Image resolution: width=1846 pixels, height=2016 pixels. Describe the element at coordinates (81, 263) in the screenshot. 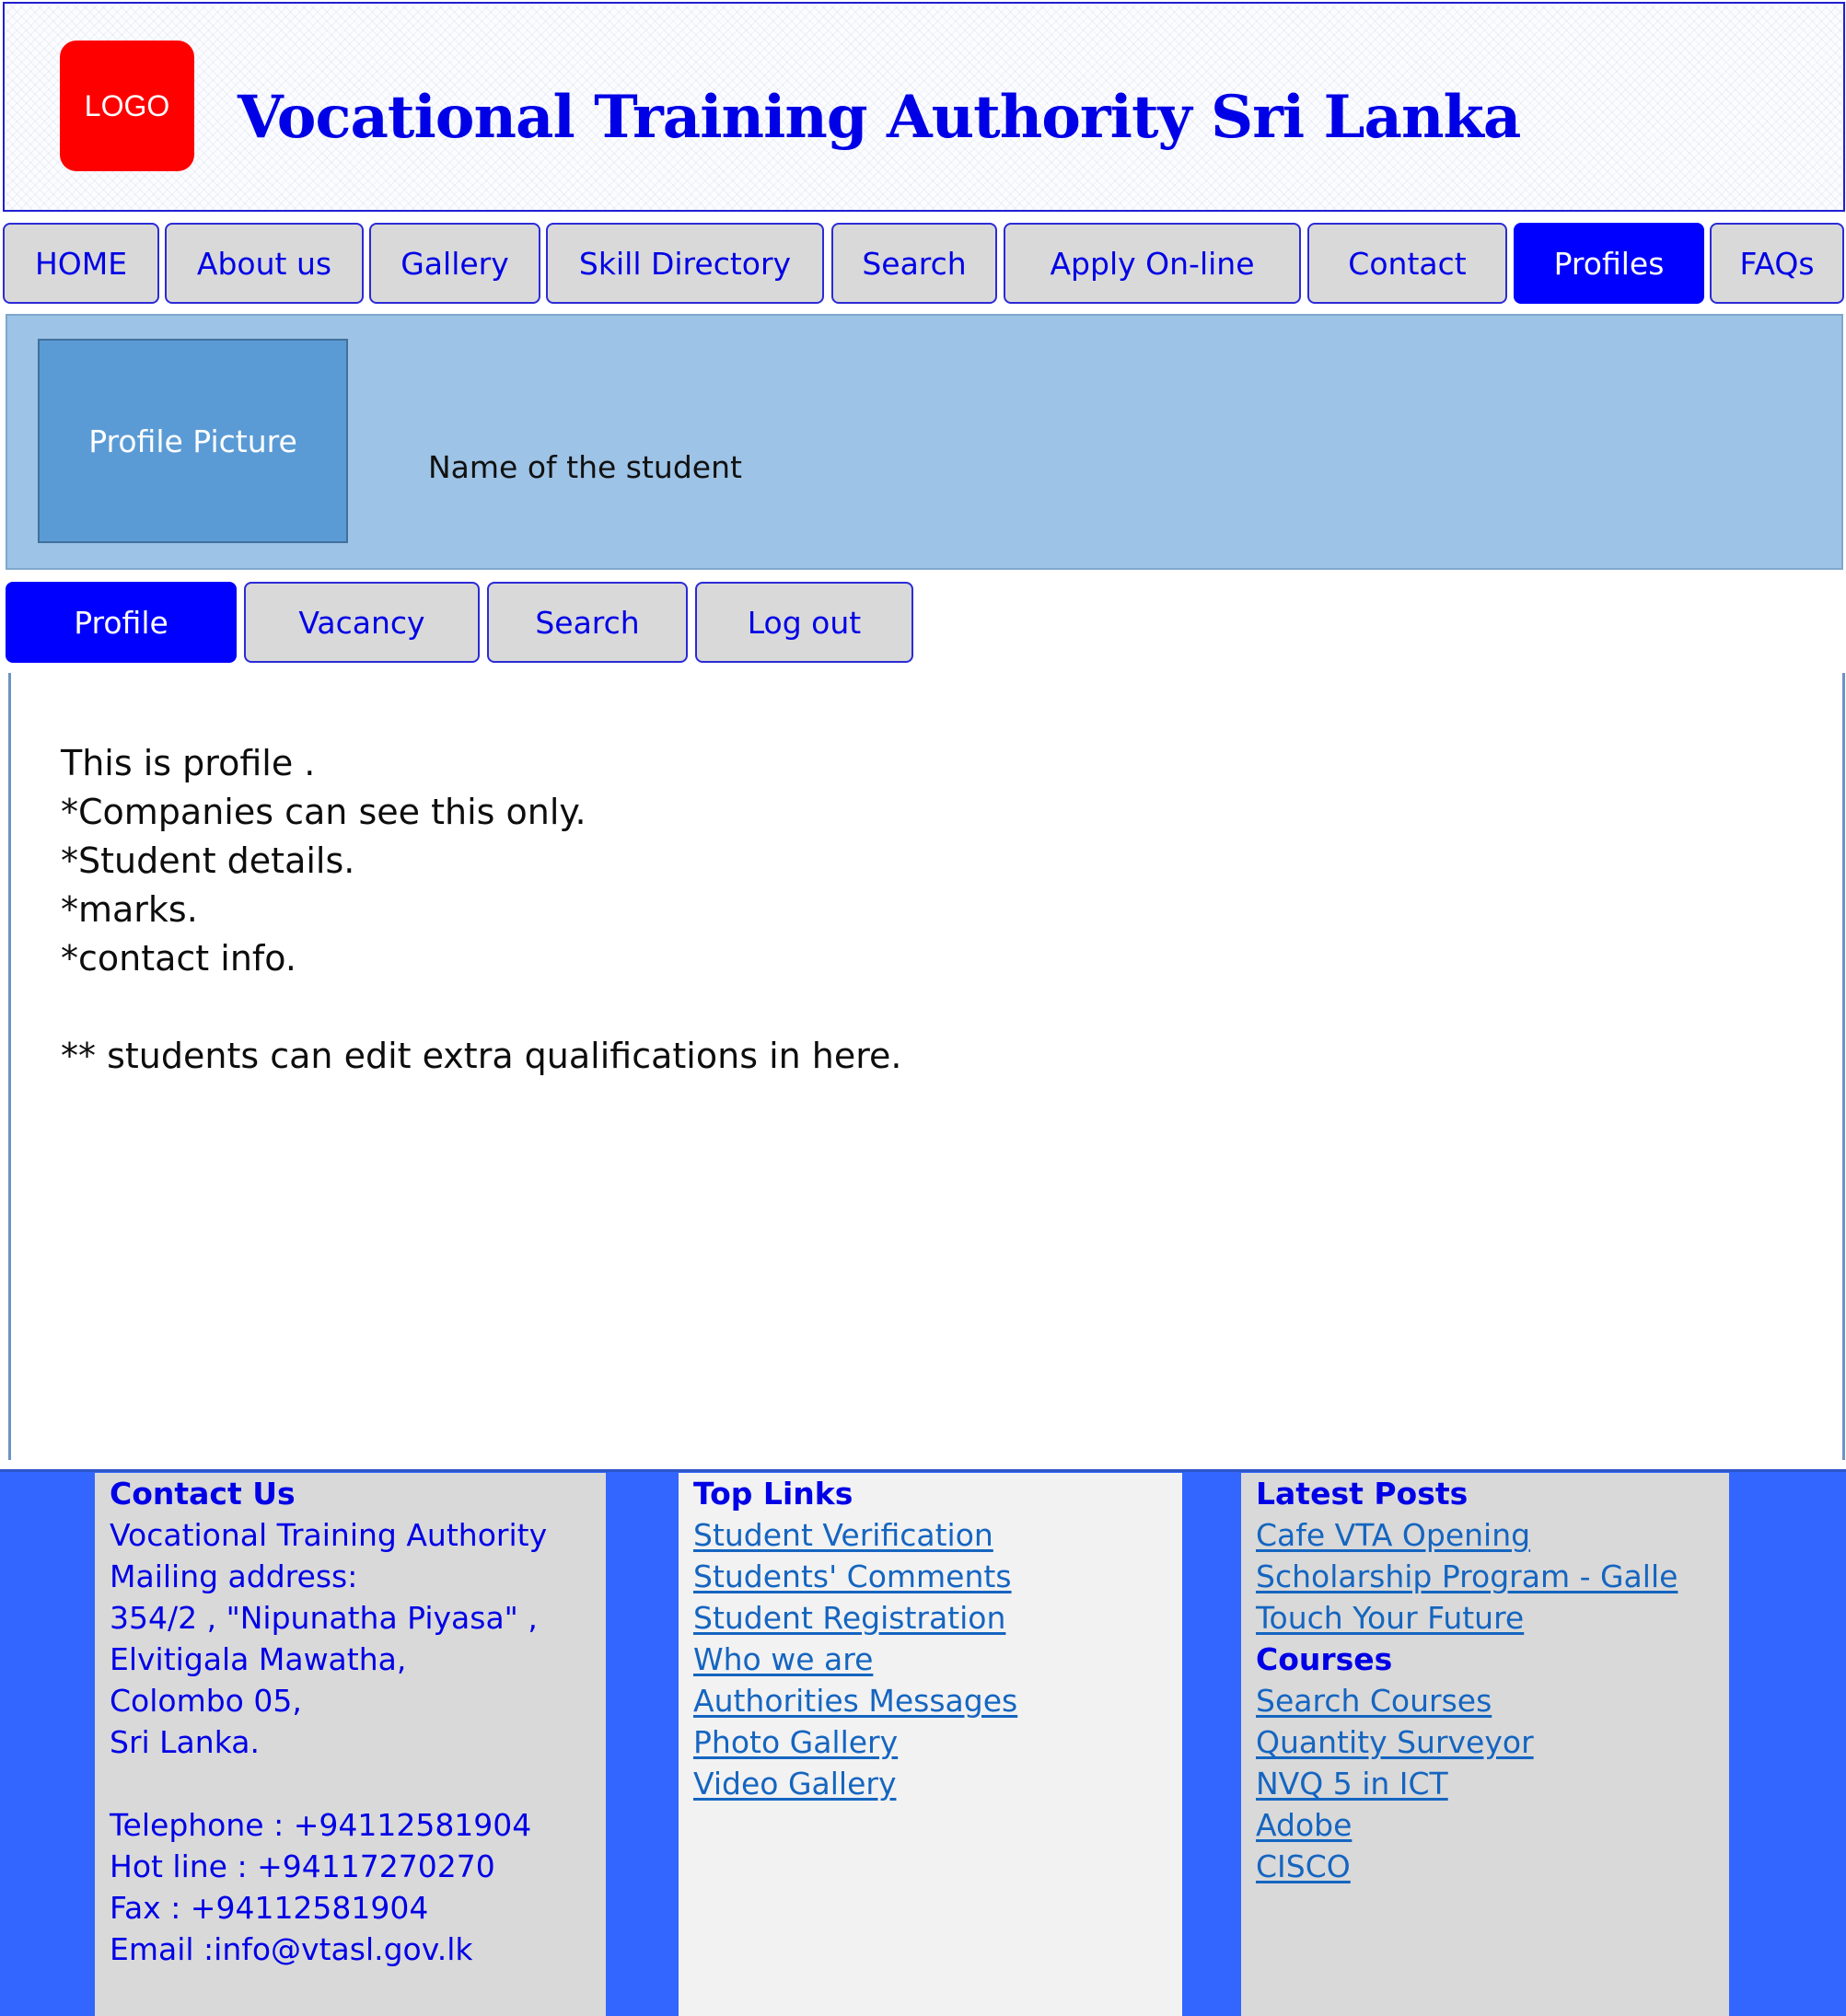

I see `nav-item-home: HOME` at that location.